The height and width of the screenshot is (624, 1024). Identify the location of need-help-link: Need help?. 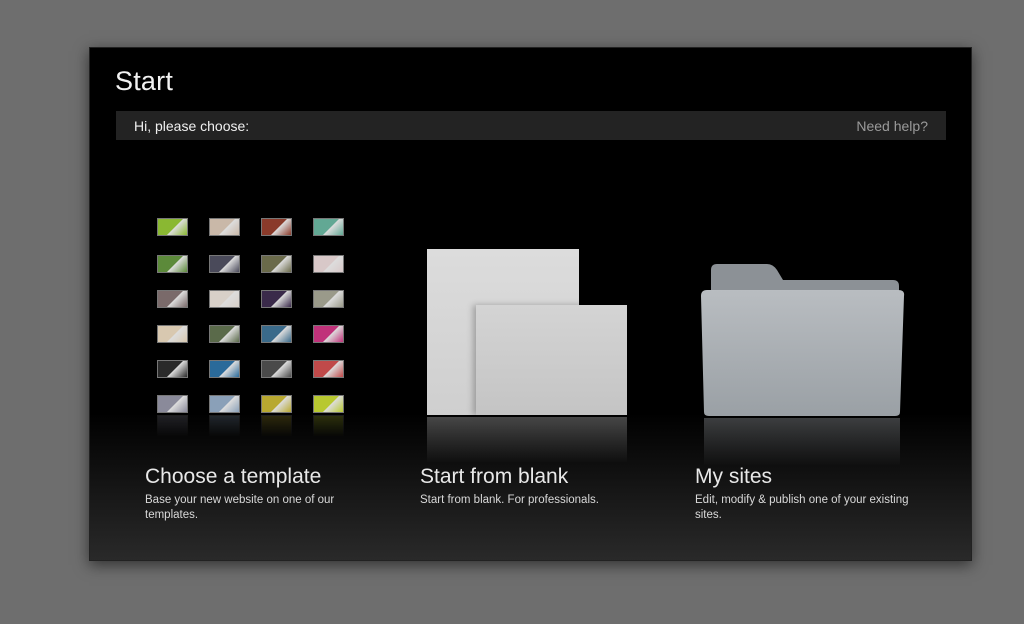
(892, 126).